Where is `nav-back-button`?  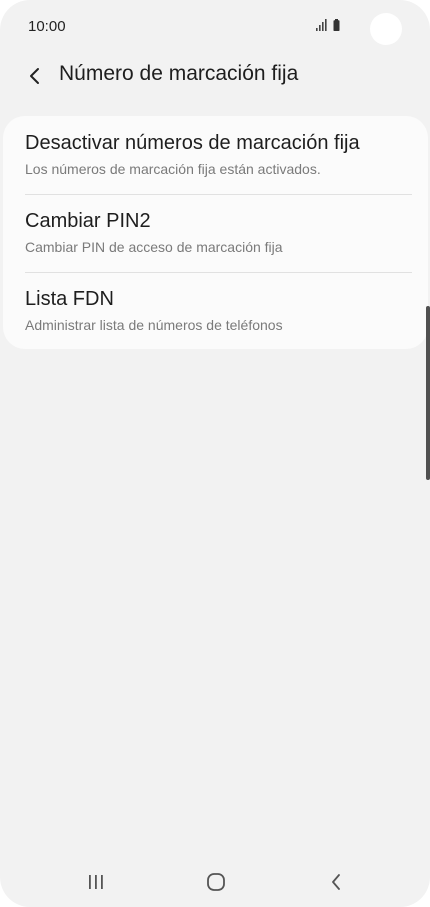
nav-back-button is located at coordinates (336, 882).